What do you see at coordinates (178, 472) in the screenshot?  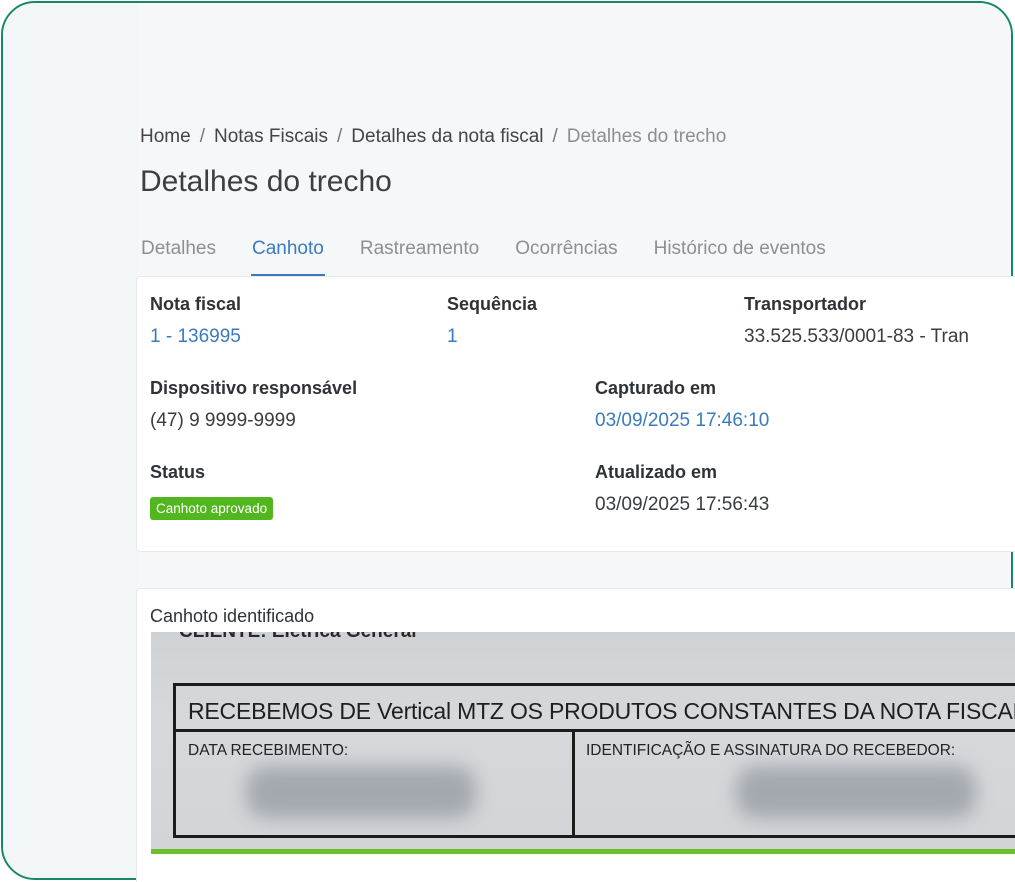 I see `status-label: Status` at bounding box center [178, 472].